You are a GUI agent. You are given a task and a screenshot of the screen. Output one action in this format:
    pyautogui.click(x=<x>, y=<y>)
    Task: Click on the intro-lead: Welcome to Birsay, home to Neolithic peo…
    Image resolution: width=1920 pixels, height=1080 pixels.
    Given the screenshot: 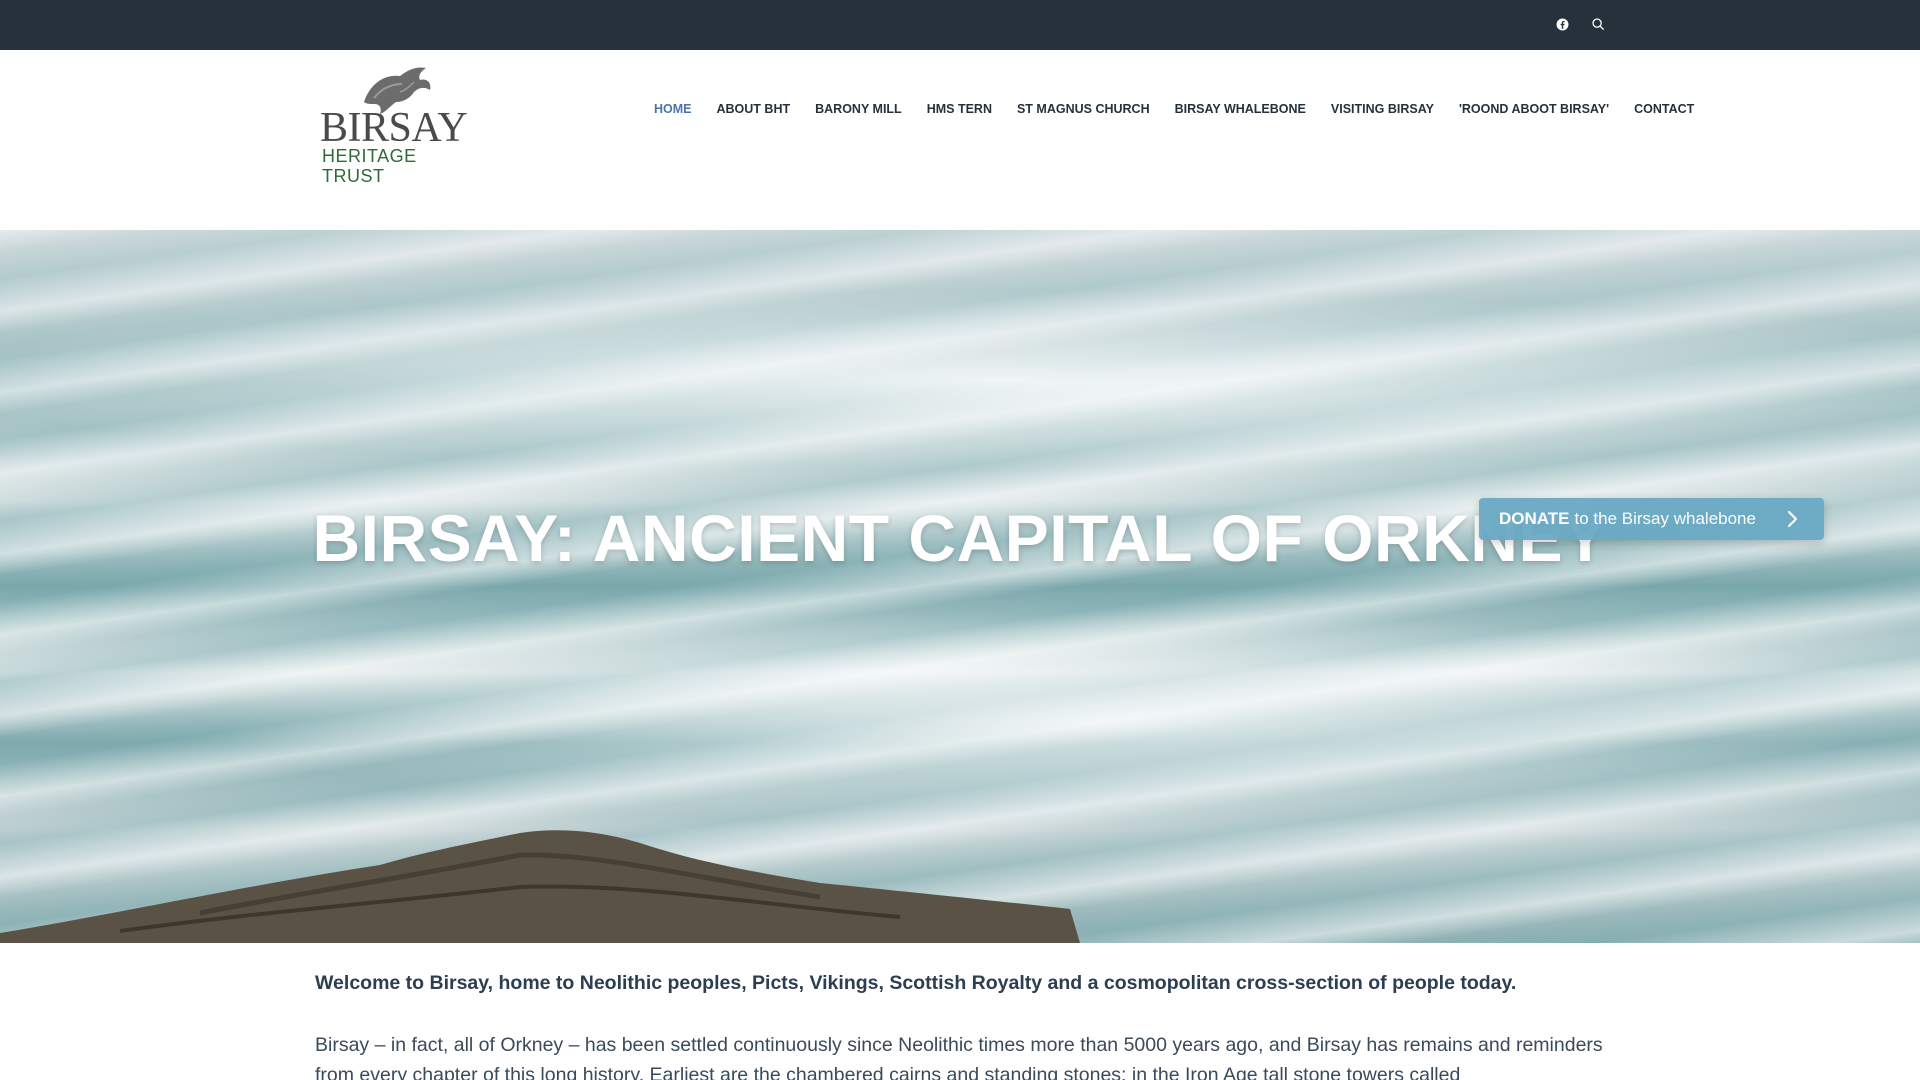 What is the action you would take?
    pyautogui.click(x=916, y=983)
    